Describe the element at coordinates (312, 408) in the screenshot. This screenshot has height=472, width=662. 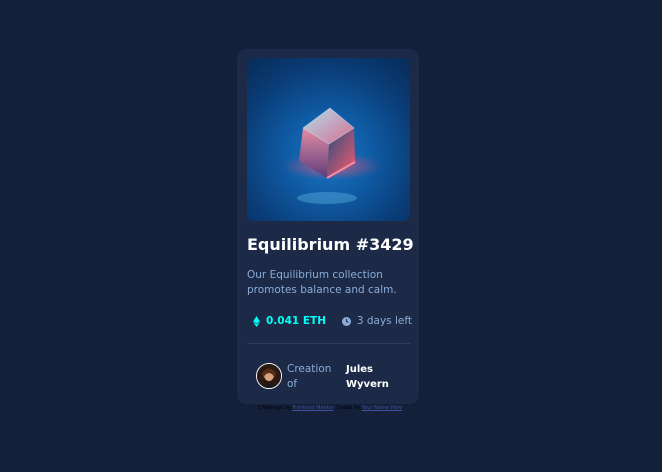
I see `frontend-mentor-link: Frontend Mentor` at that location.